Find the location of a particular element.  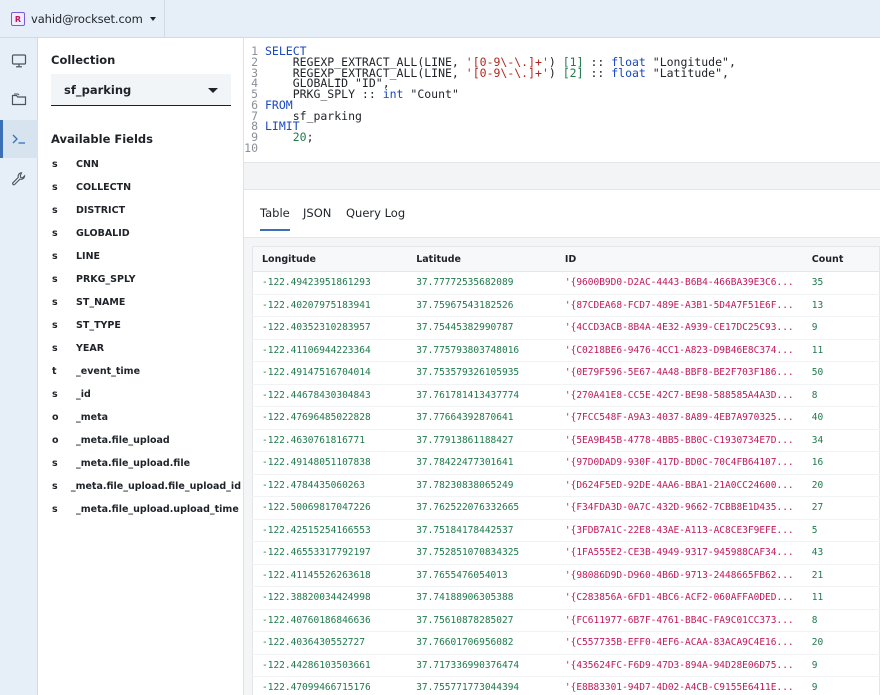

cell-latitude: 37.76601706956082 is located at coordinates (481, 643).